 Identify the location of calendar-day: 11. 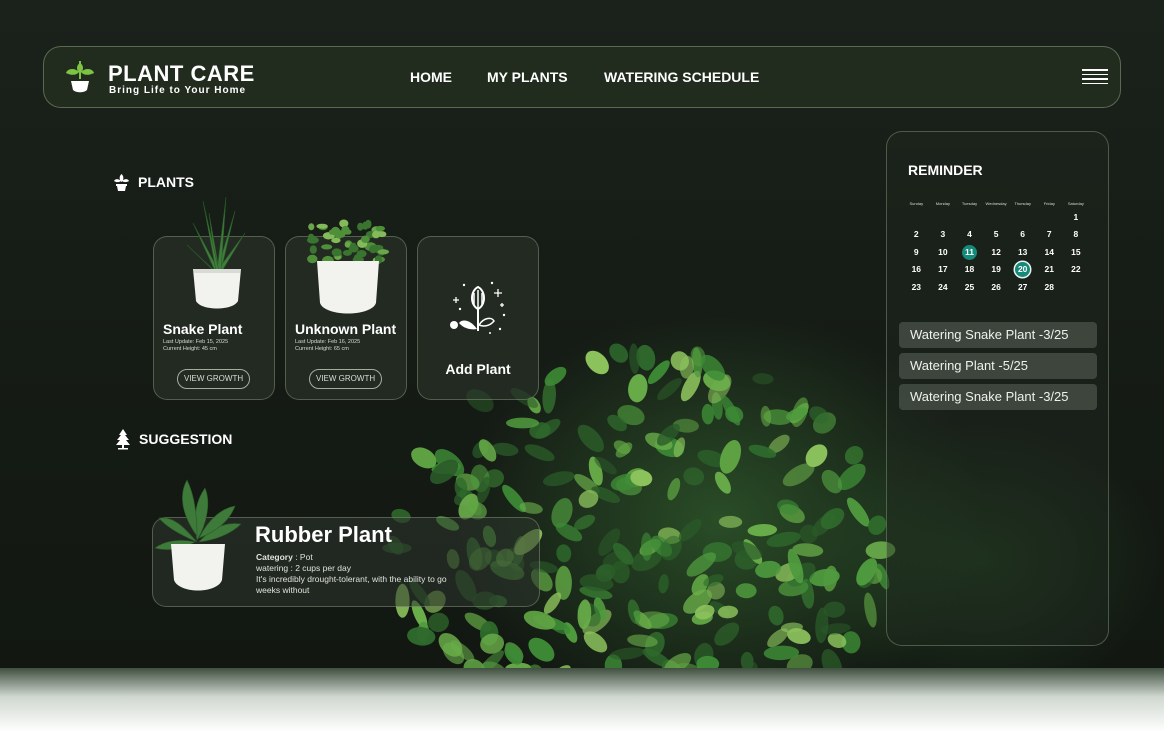
(969, 252).